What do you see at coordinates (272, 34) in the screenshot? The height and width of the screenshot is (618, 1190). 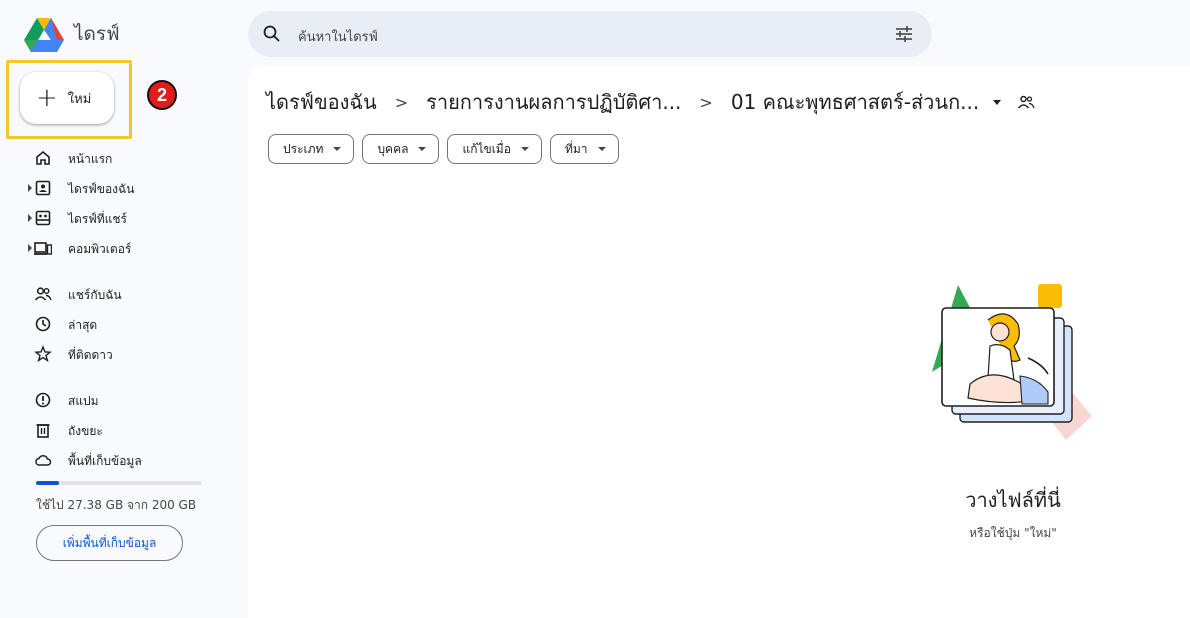 I see `search-icon` at bounding box center [272, 34].